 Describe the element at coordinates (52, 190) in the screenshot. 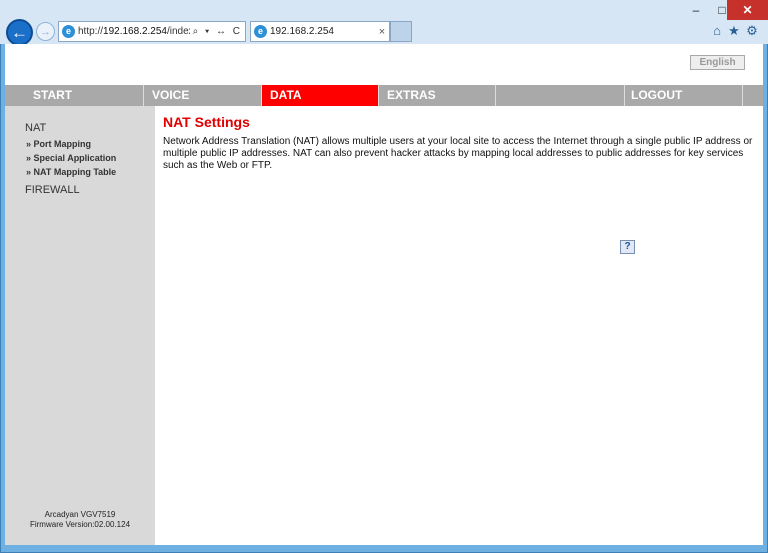

I see `sidebar-section-firewall: FIREWALL` at that location.